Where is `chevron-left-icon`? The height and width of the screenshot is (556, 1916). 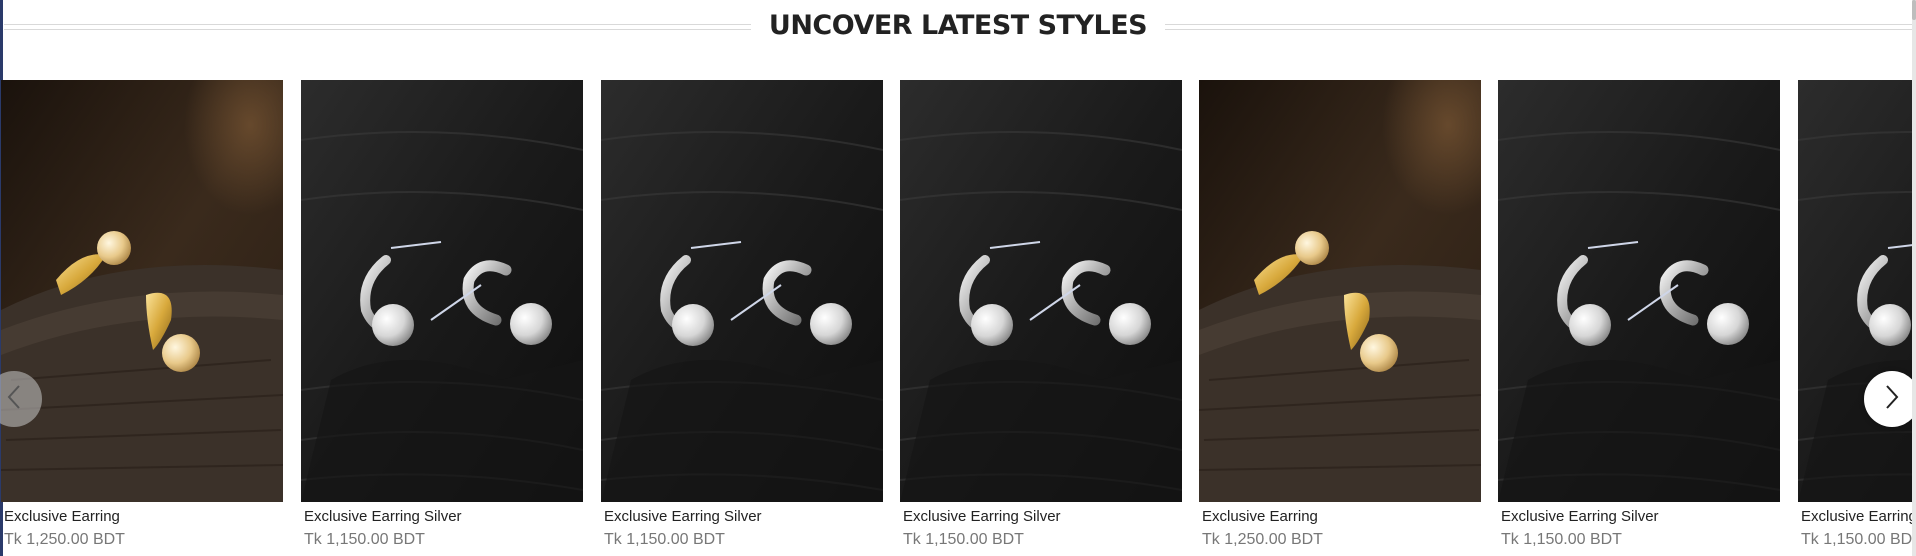 chevron-left-icon is located at coordinates (14, 399).